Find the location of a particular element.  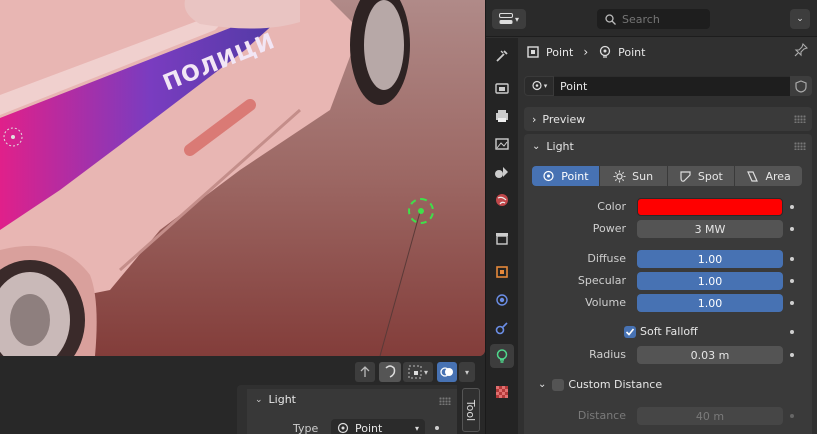

preview-panel-header: › Preview is located at coordinates (668, 119).